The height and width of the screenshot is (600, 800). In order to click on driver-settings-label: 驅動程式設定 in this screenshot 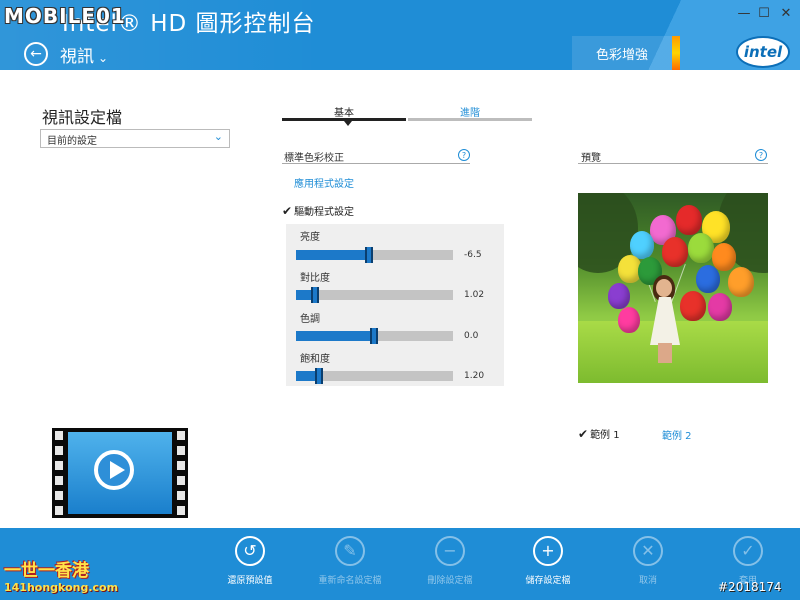, I will do `click(324, 212)`.